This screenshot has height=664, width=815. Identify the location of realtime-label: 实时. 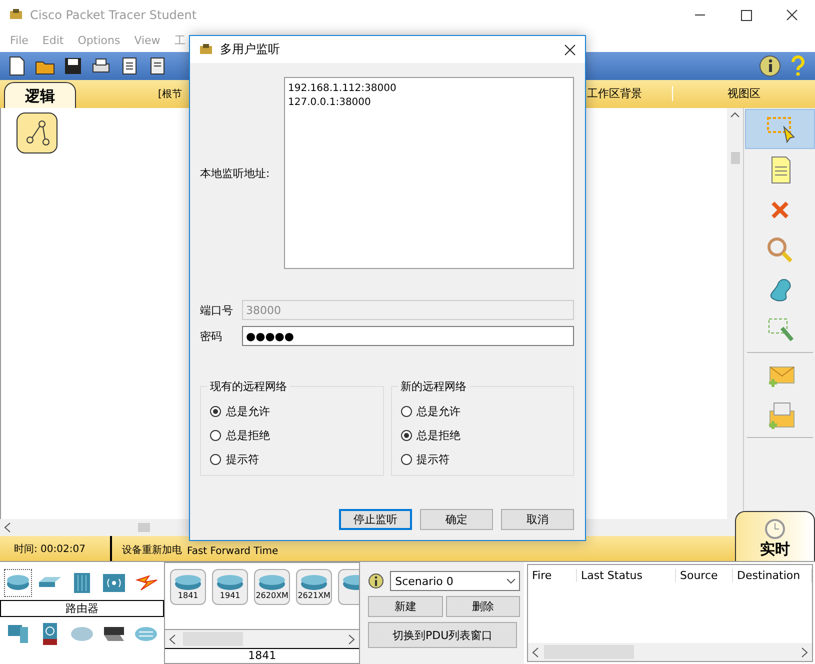
(775, 550).